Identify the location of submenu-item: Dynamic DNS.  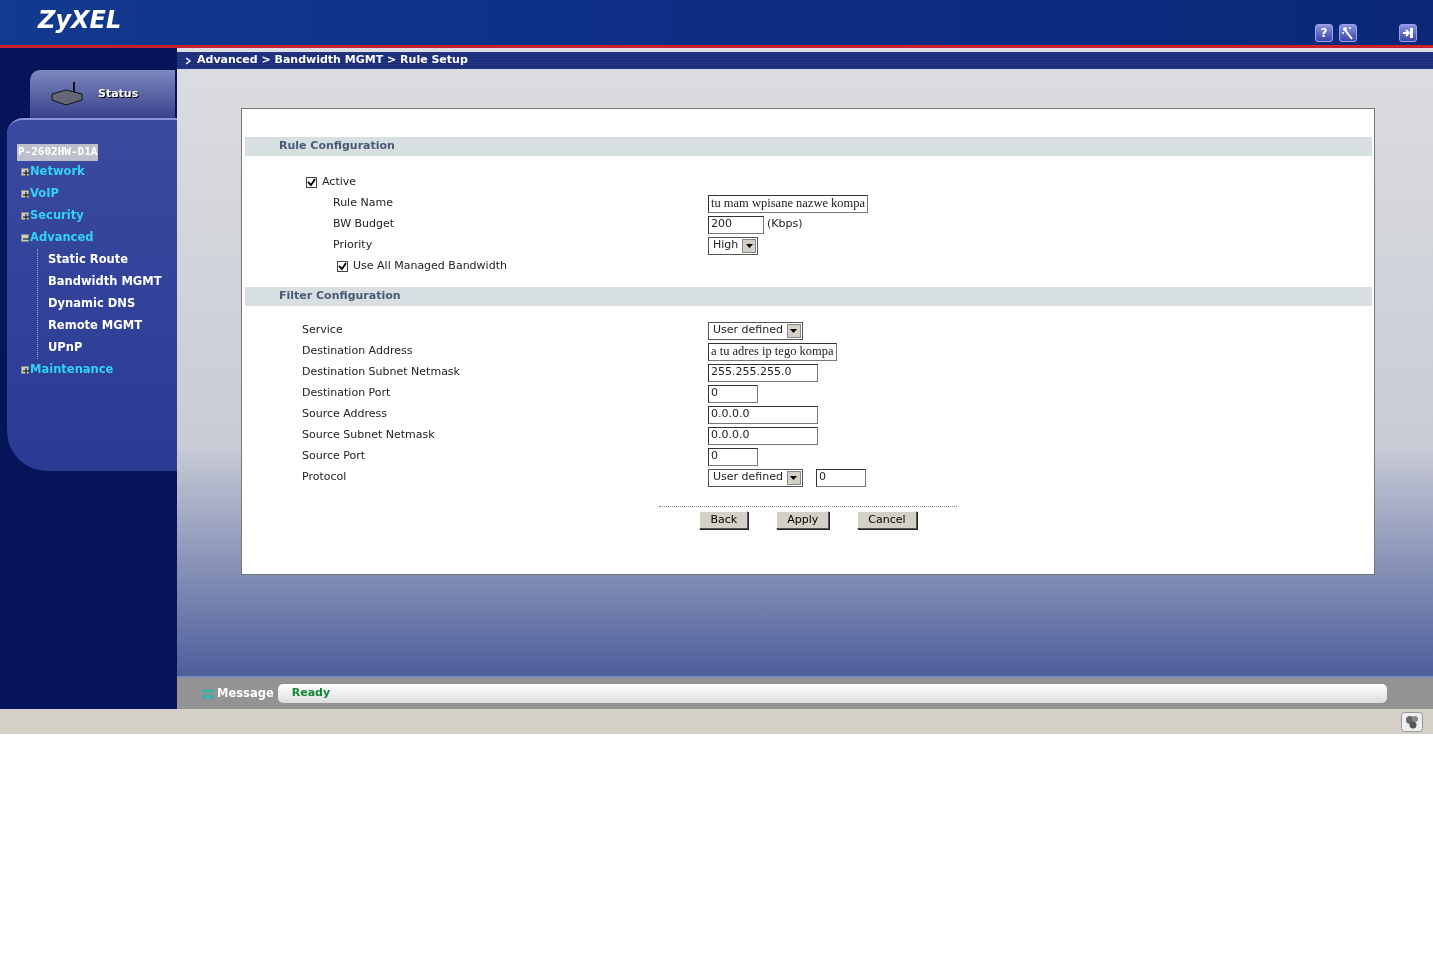
(112, 303).